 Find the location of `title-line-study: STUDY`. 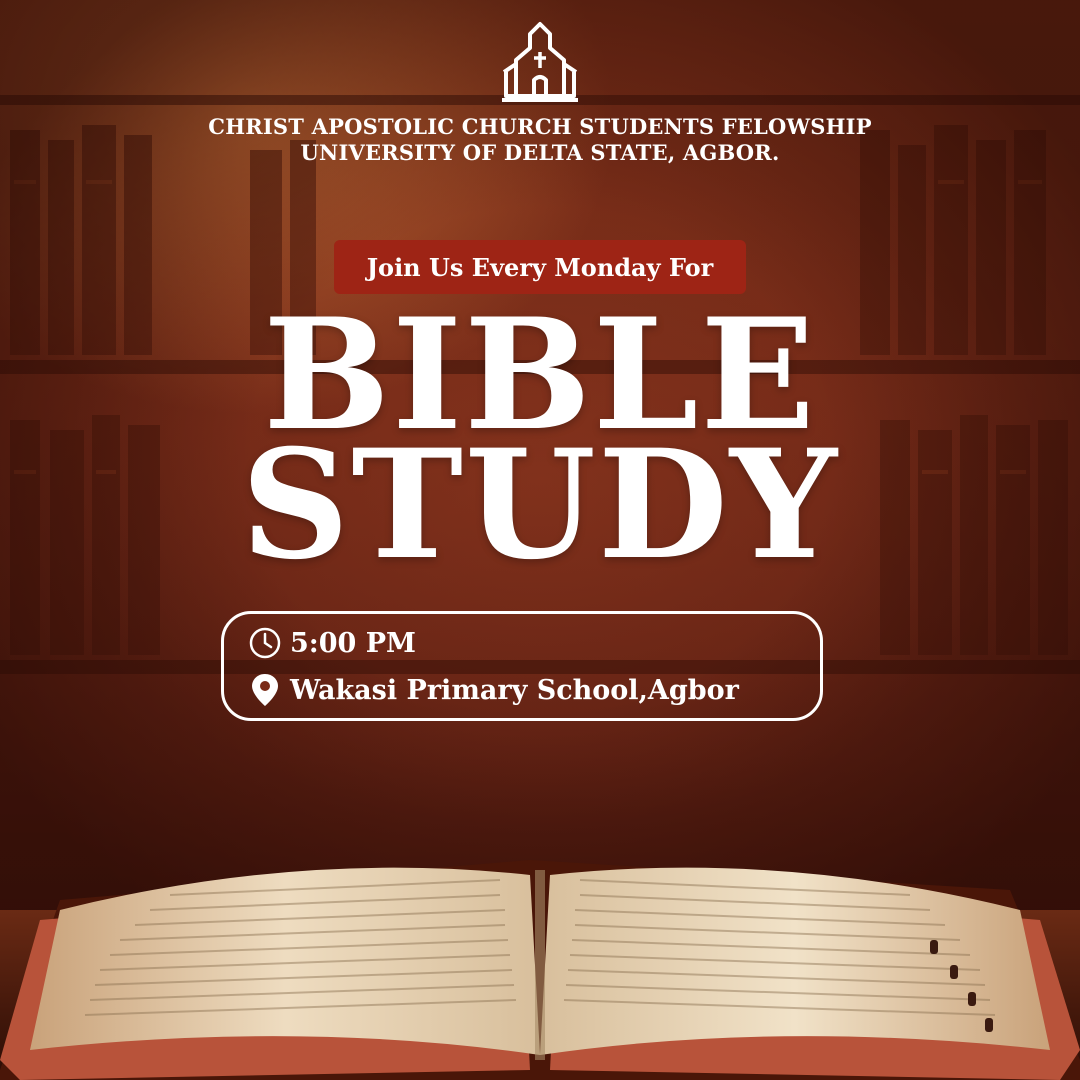

title-line-study: STUDY is located at coordinates (540, 505).